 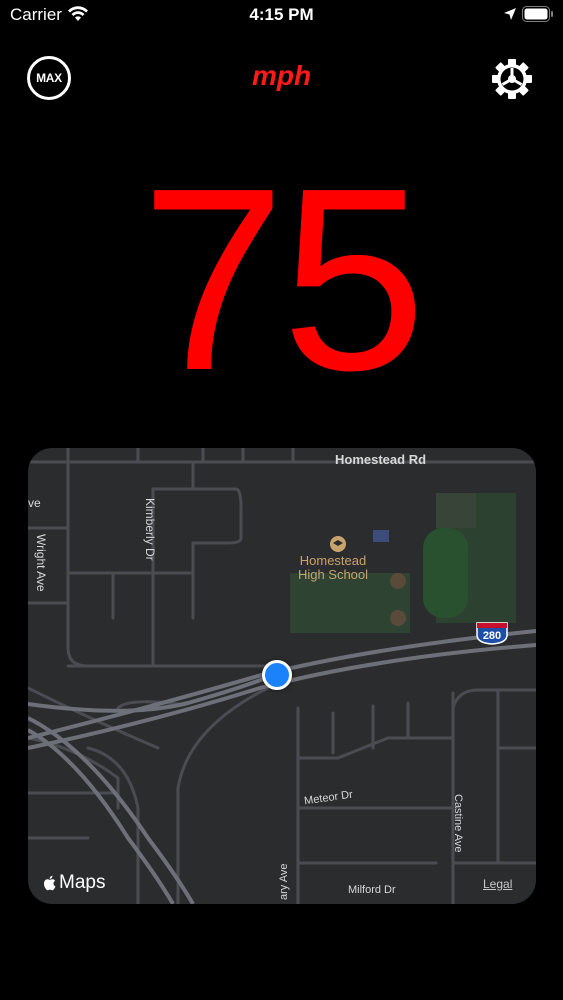 I want to click on shield-number: 280, so click(x=492, y=636).